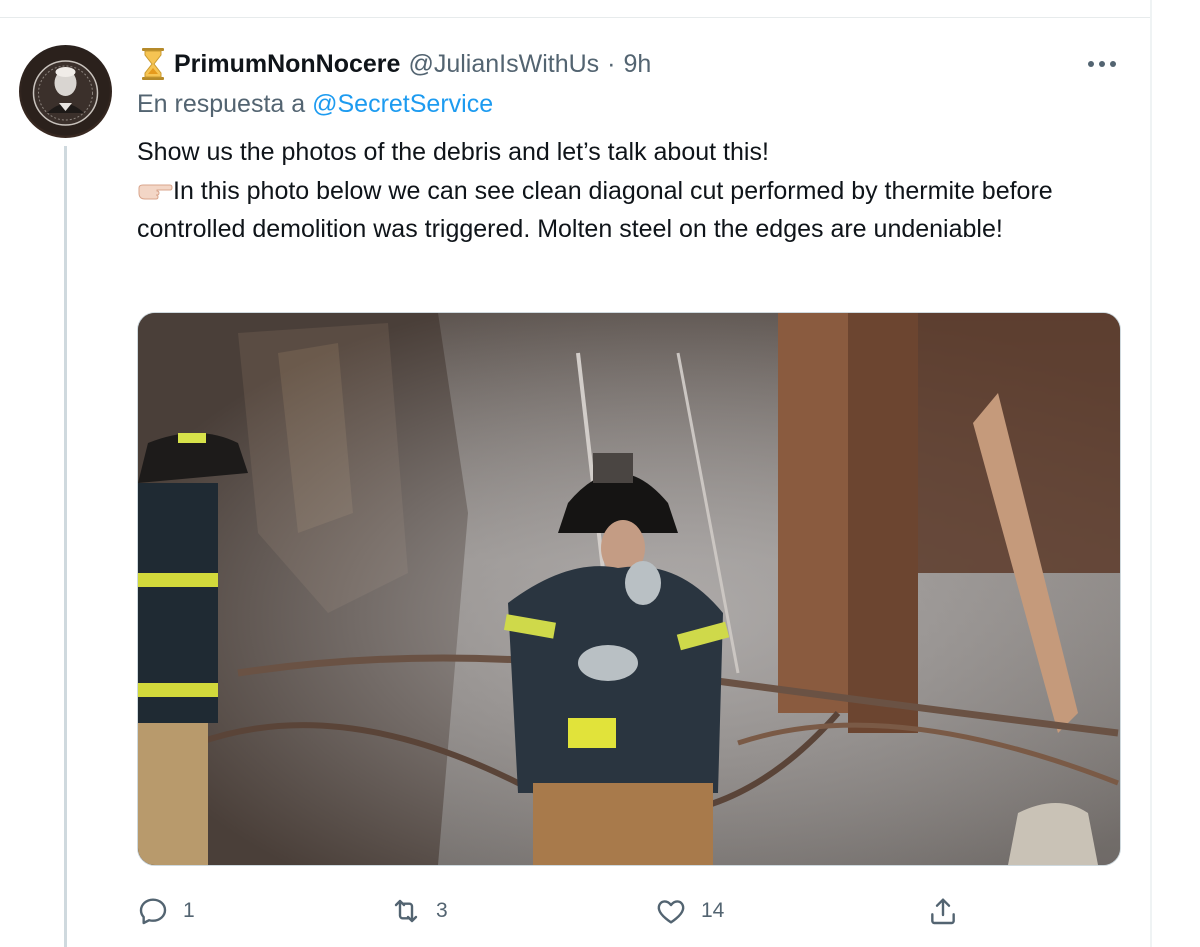 This screenshot has width=1200, height=947. I want to click on retweet-icon, so click(406, 911).